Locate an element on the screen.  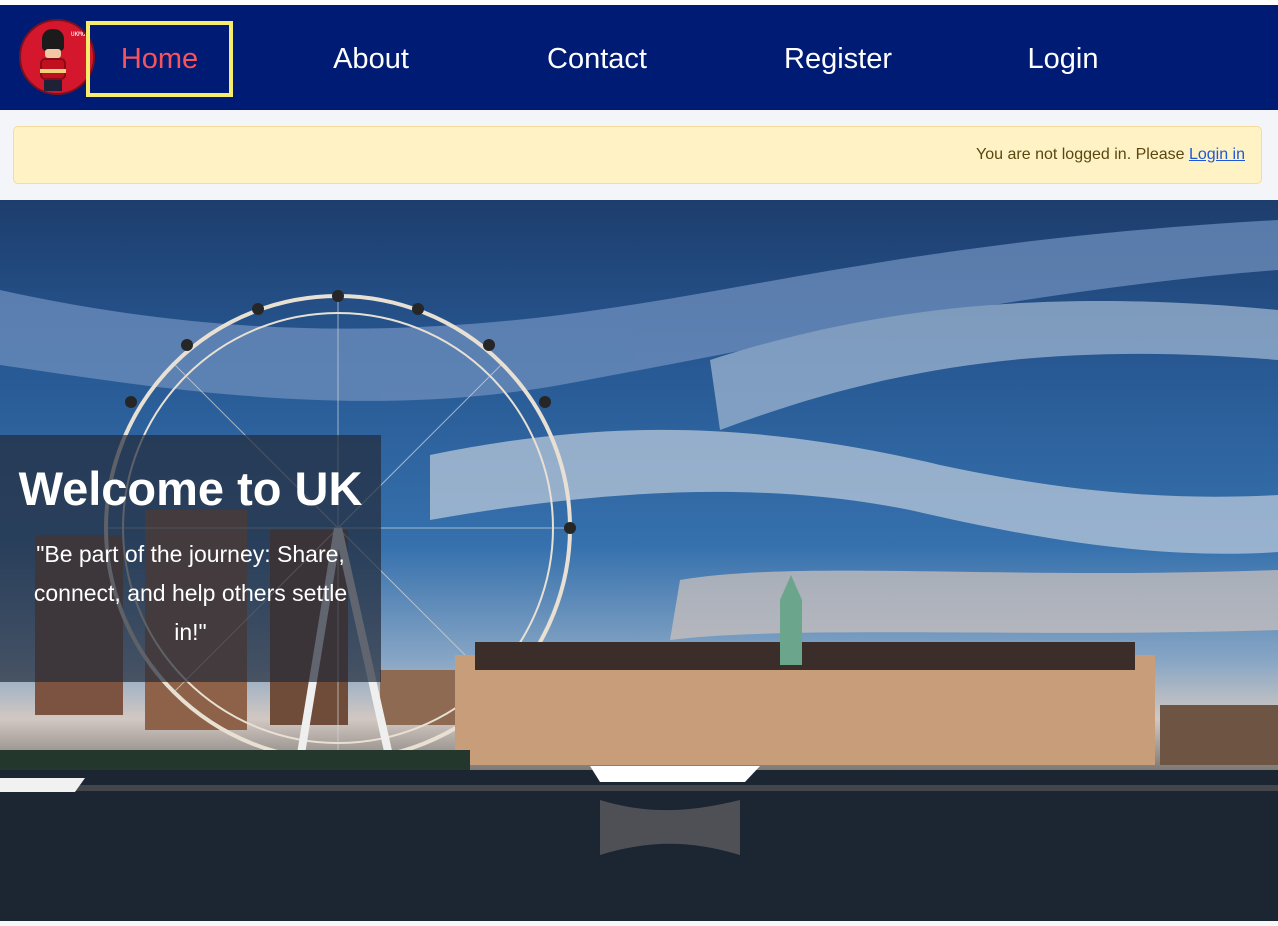
alert-message: You are not logged in. Please is located at coordinates (1082, 154).